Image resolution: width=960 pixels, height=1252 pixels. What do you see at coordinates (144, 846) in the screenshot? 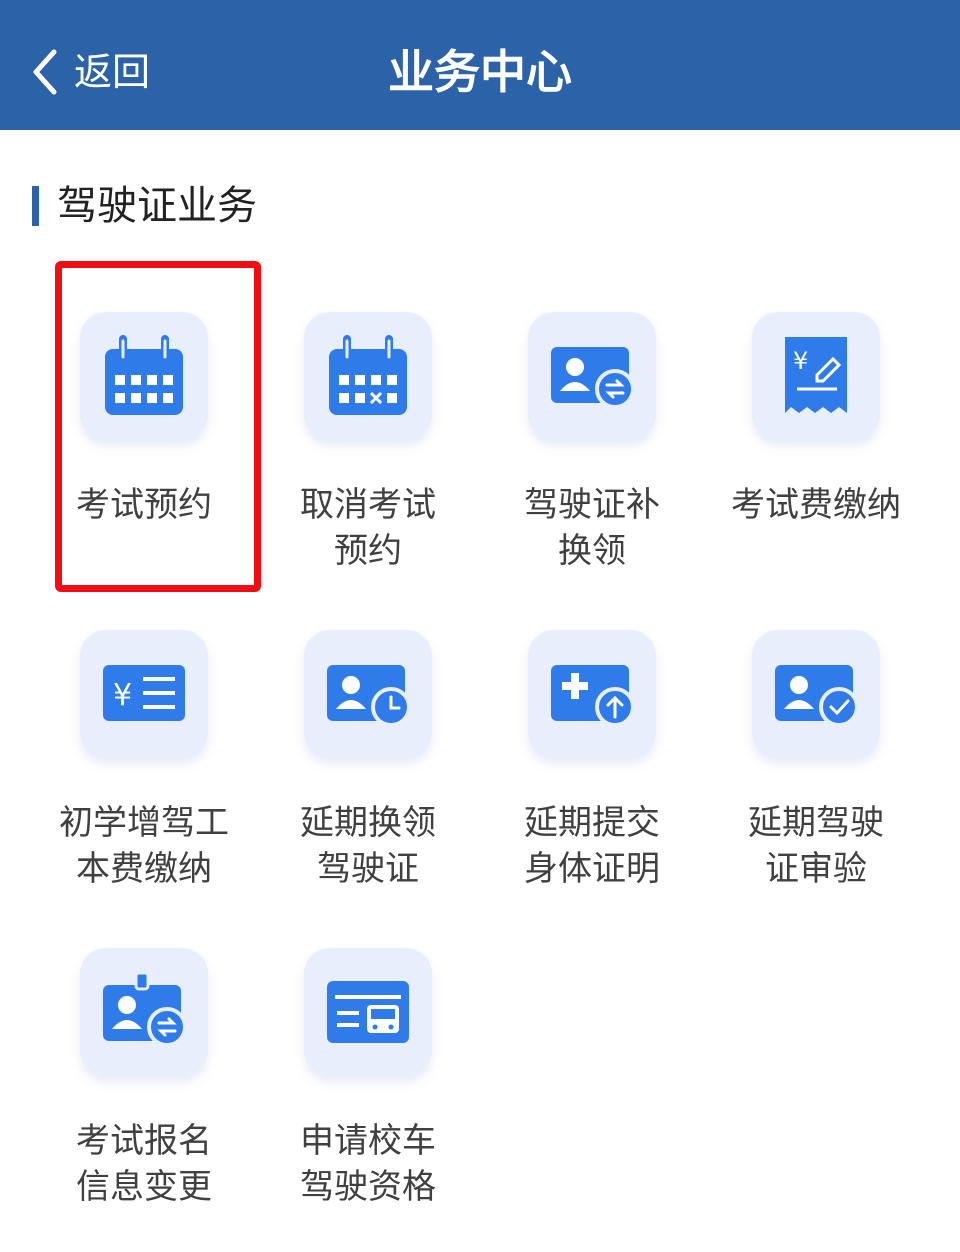
I see `service-label: 初学增驾工 本费缴纳` at bounding box center [144, 846].